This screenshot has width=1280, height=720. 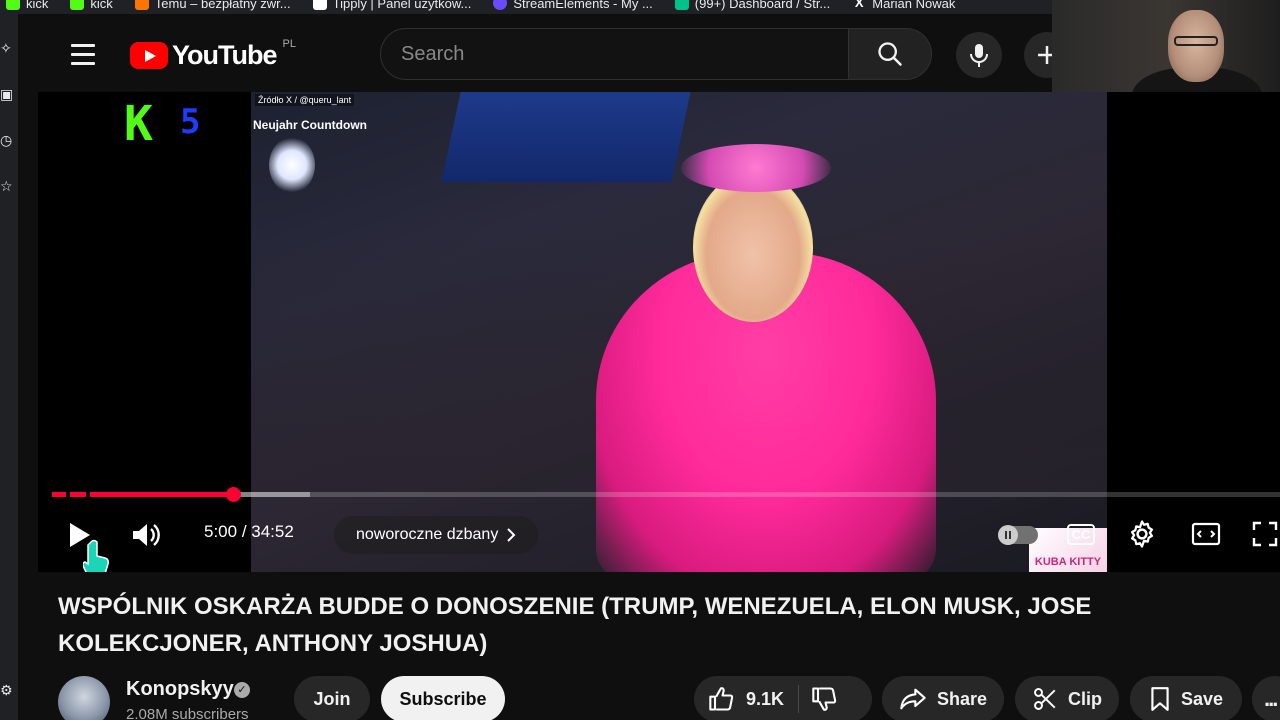 I want to click on mouse-cursor, so click(x=97, y=555).